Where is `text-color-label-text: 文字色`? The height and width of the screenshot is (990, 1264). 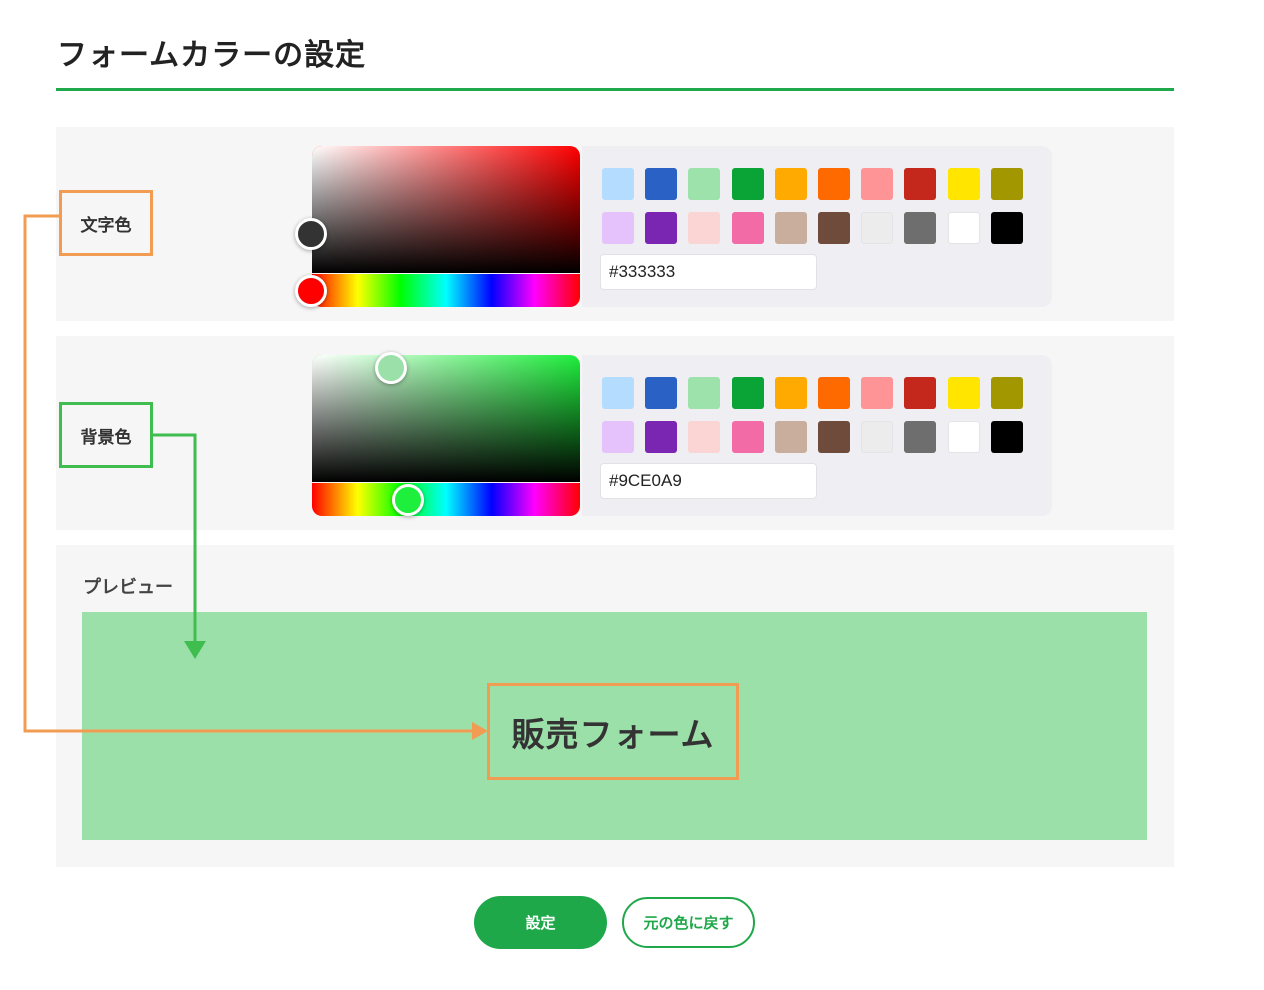
text-color-label-text: 文字色 is located at coordinates (106, 225).